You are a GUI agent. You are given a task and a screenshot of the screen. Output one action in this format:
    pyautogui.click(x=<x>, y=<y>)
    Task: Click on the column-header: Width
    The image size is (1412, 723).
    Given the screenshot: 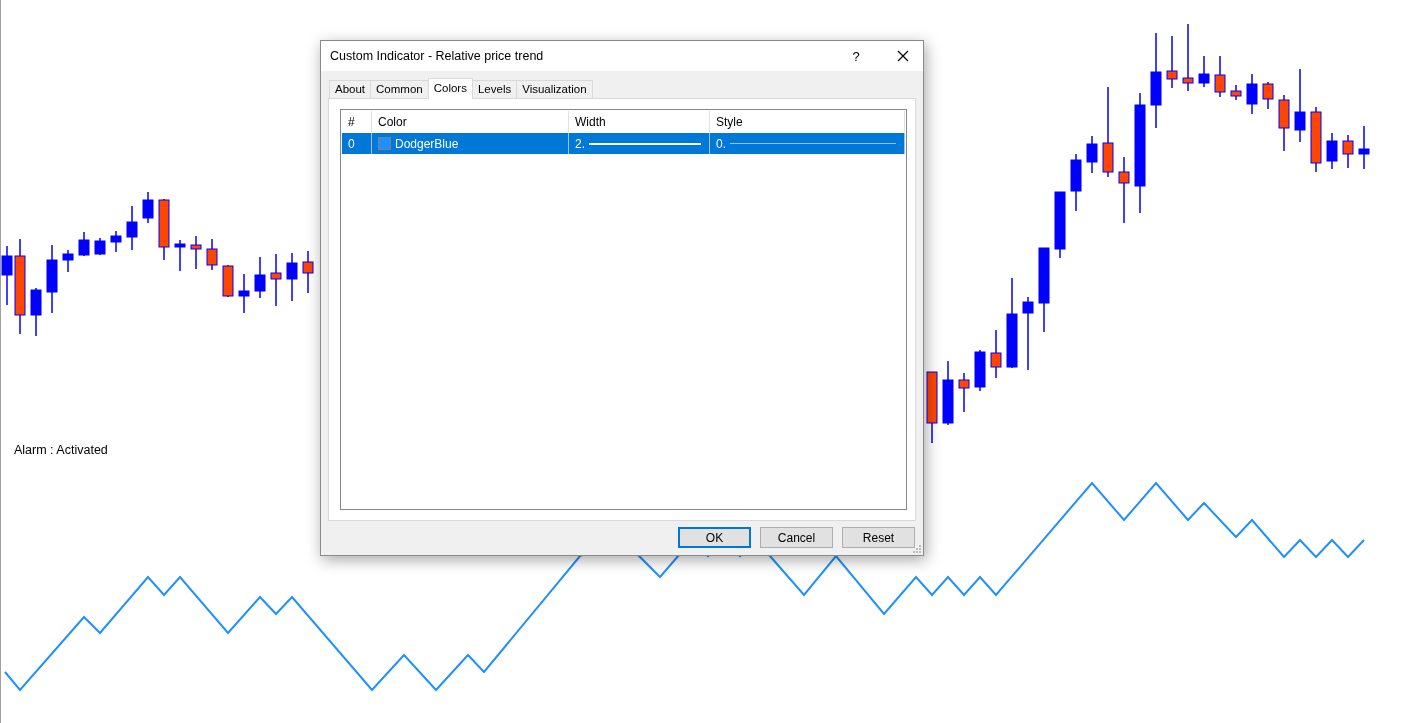 What is the action you would take?
    pyautogui.click(x=639, y=121)
    